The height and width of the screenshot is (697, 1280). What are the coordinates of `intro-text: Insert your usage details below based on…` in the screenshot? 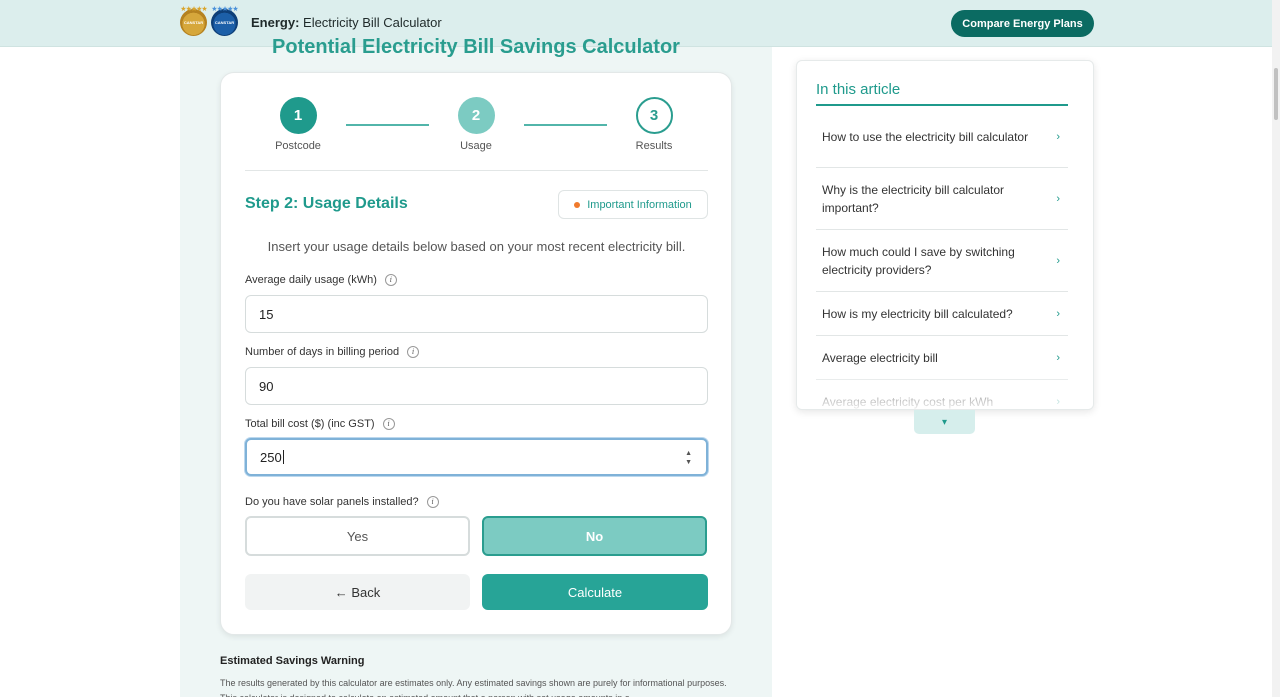 It's located at (476, 246).